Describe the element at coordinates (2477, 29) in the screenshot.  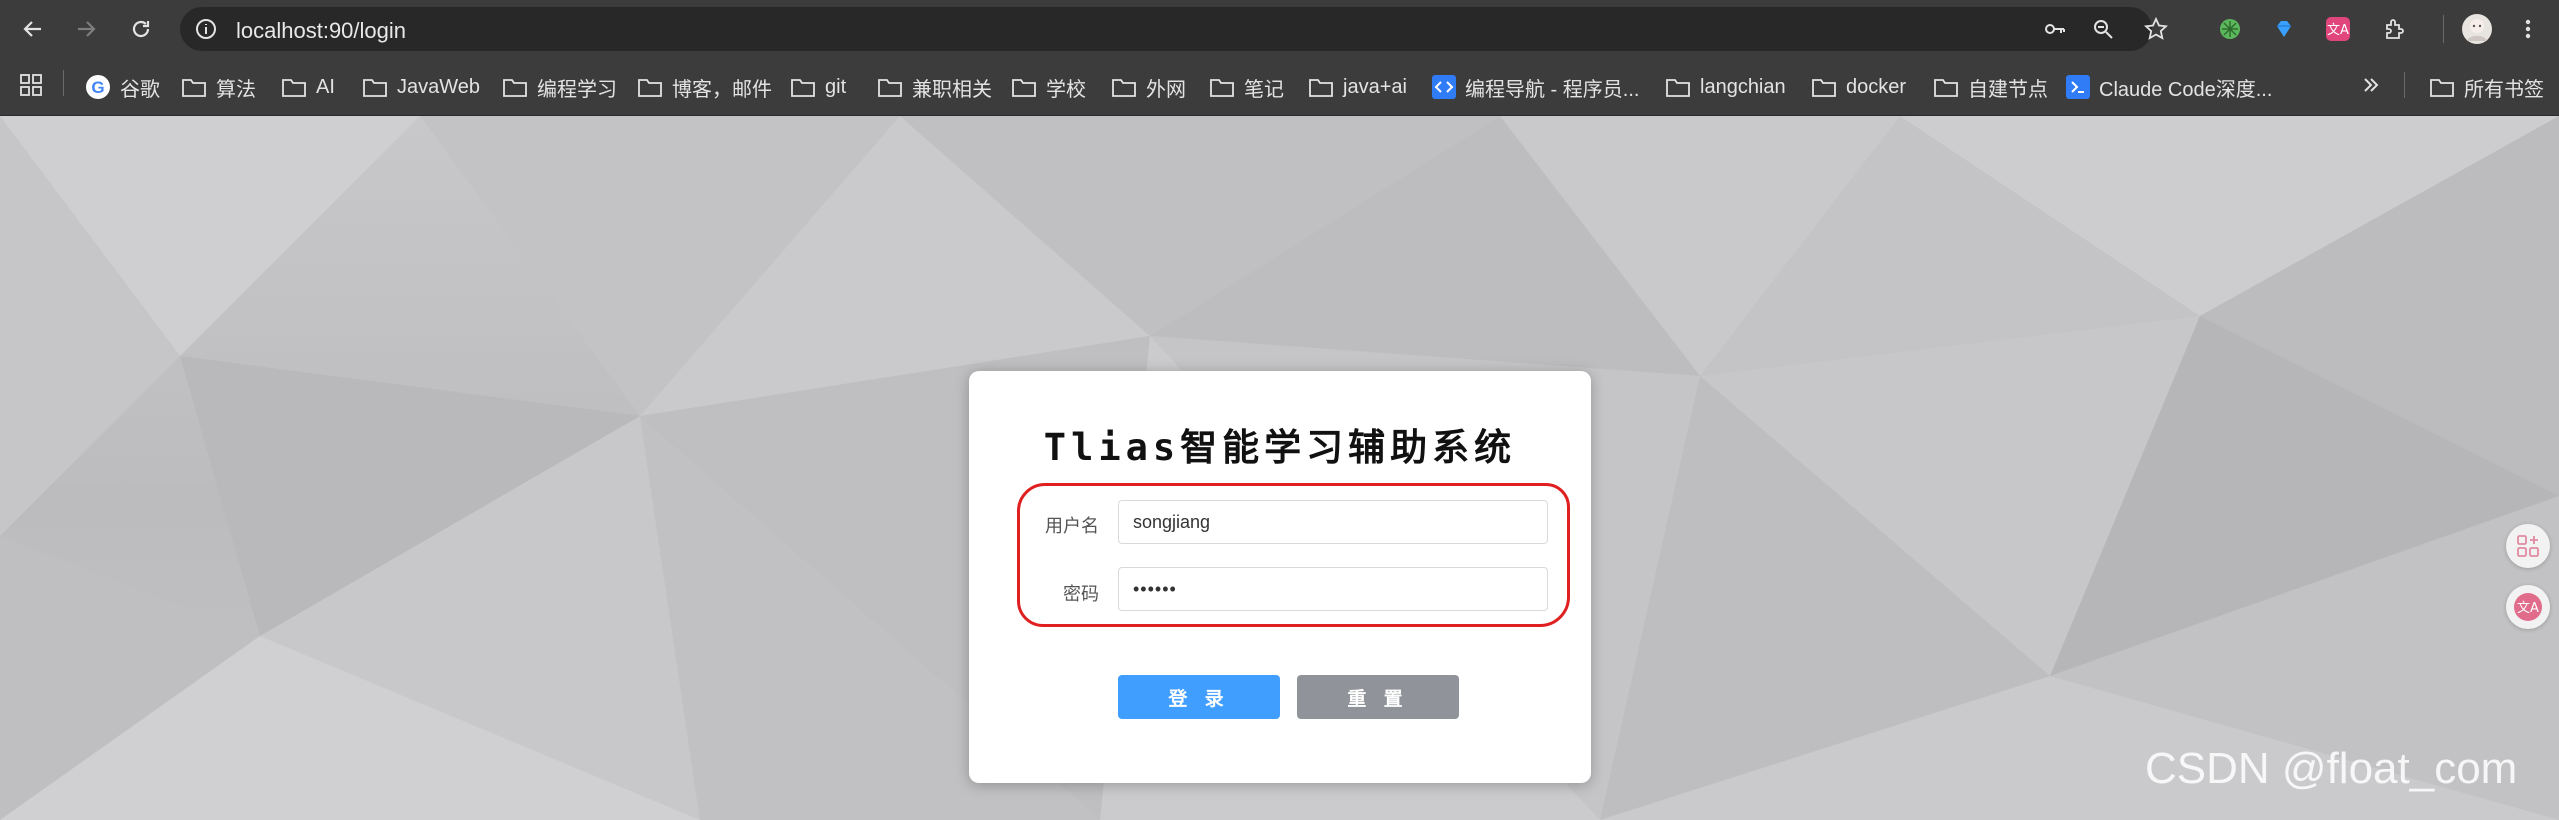
I see `profile-avatar-icon` at that location.